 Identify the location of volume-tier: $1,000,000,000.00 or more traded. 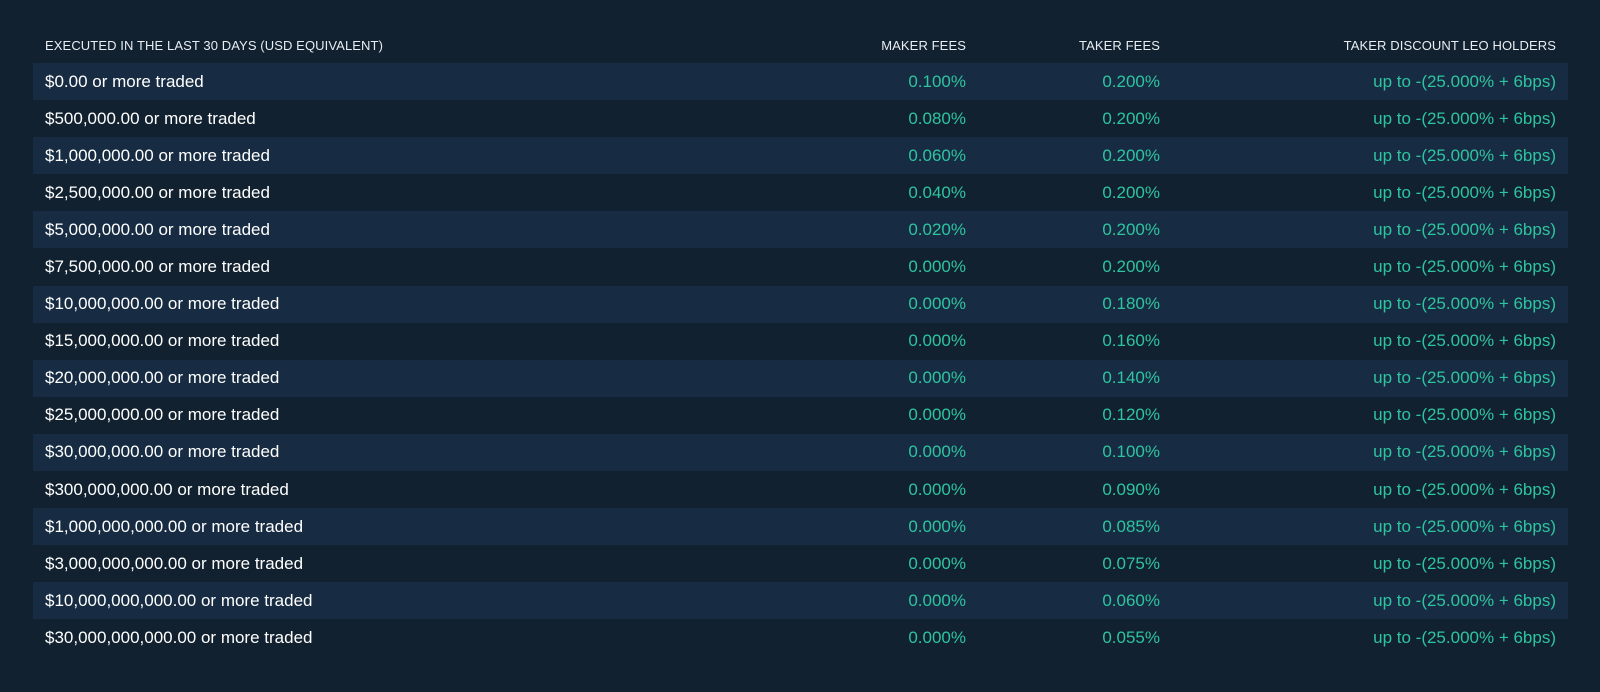
(174, 526).